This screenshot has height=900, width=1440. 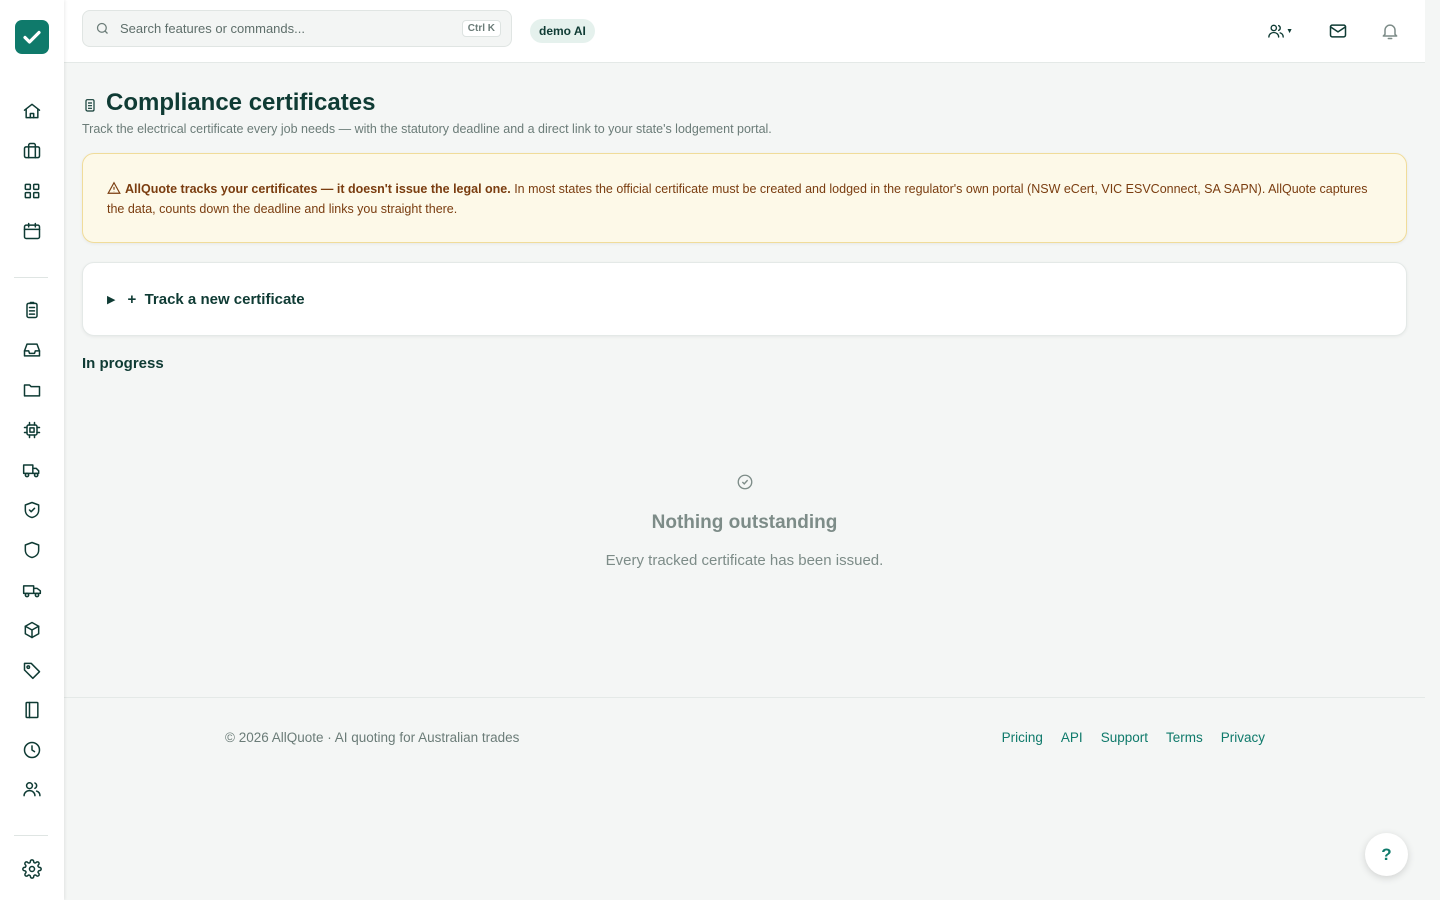 What do you see at coordinates (32, 350) in the screenshot?
I see `inbox-icon` at bounding box center [32, 350].